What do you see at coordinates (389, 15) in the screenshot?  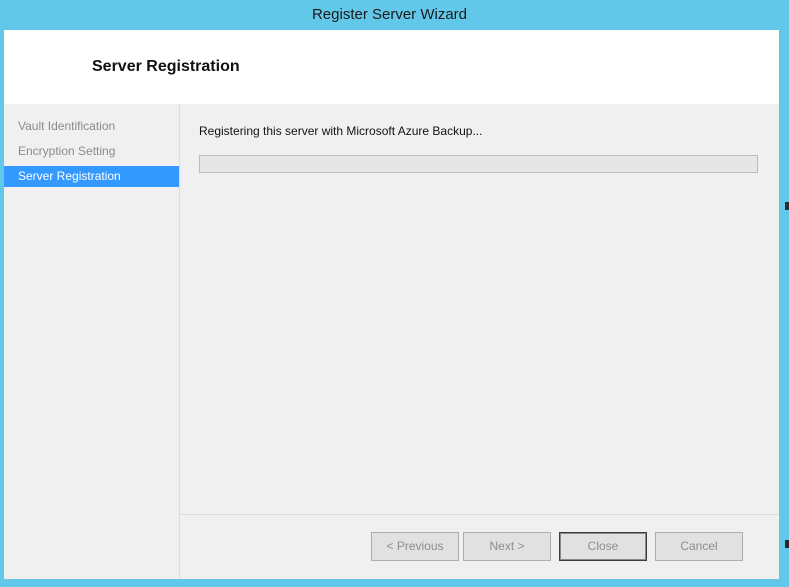 I see `window-title: Register Server Wizard` at bounding box center [389, 15].